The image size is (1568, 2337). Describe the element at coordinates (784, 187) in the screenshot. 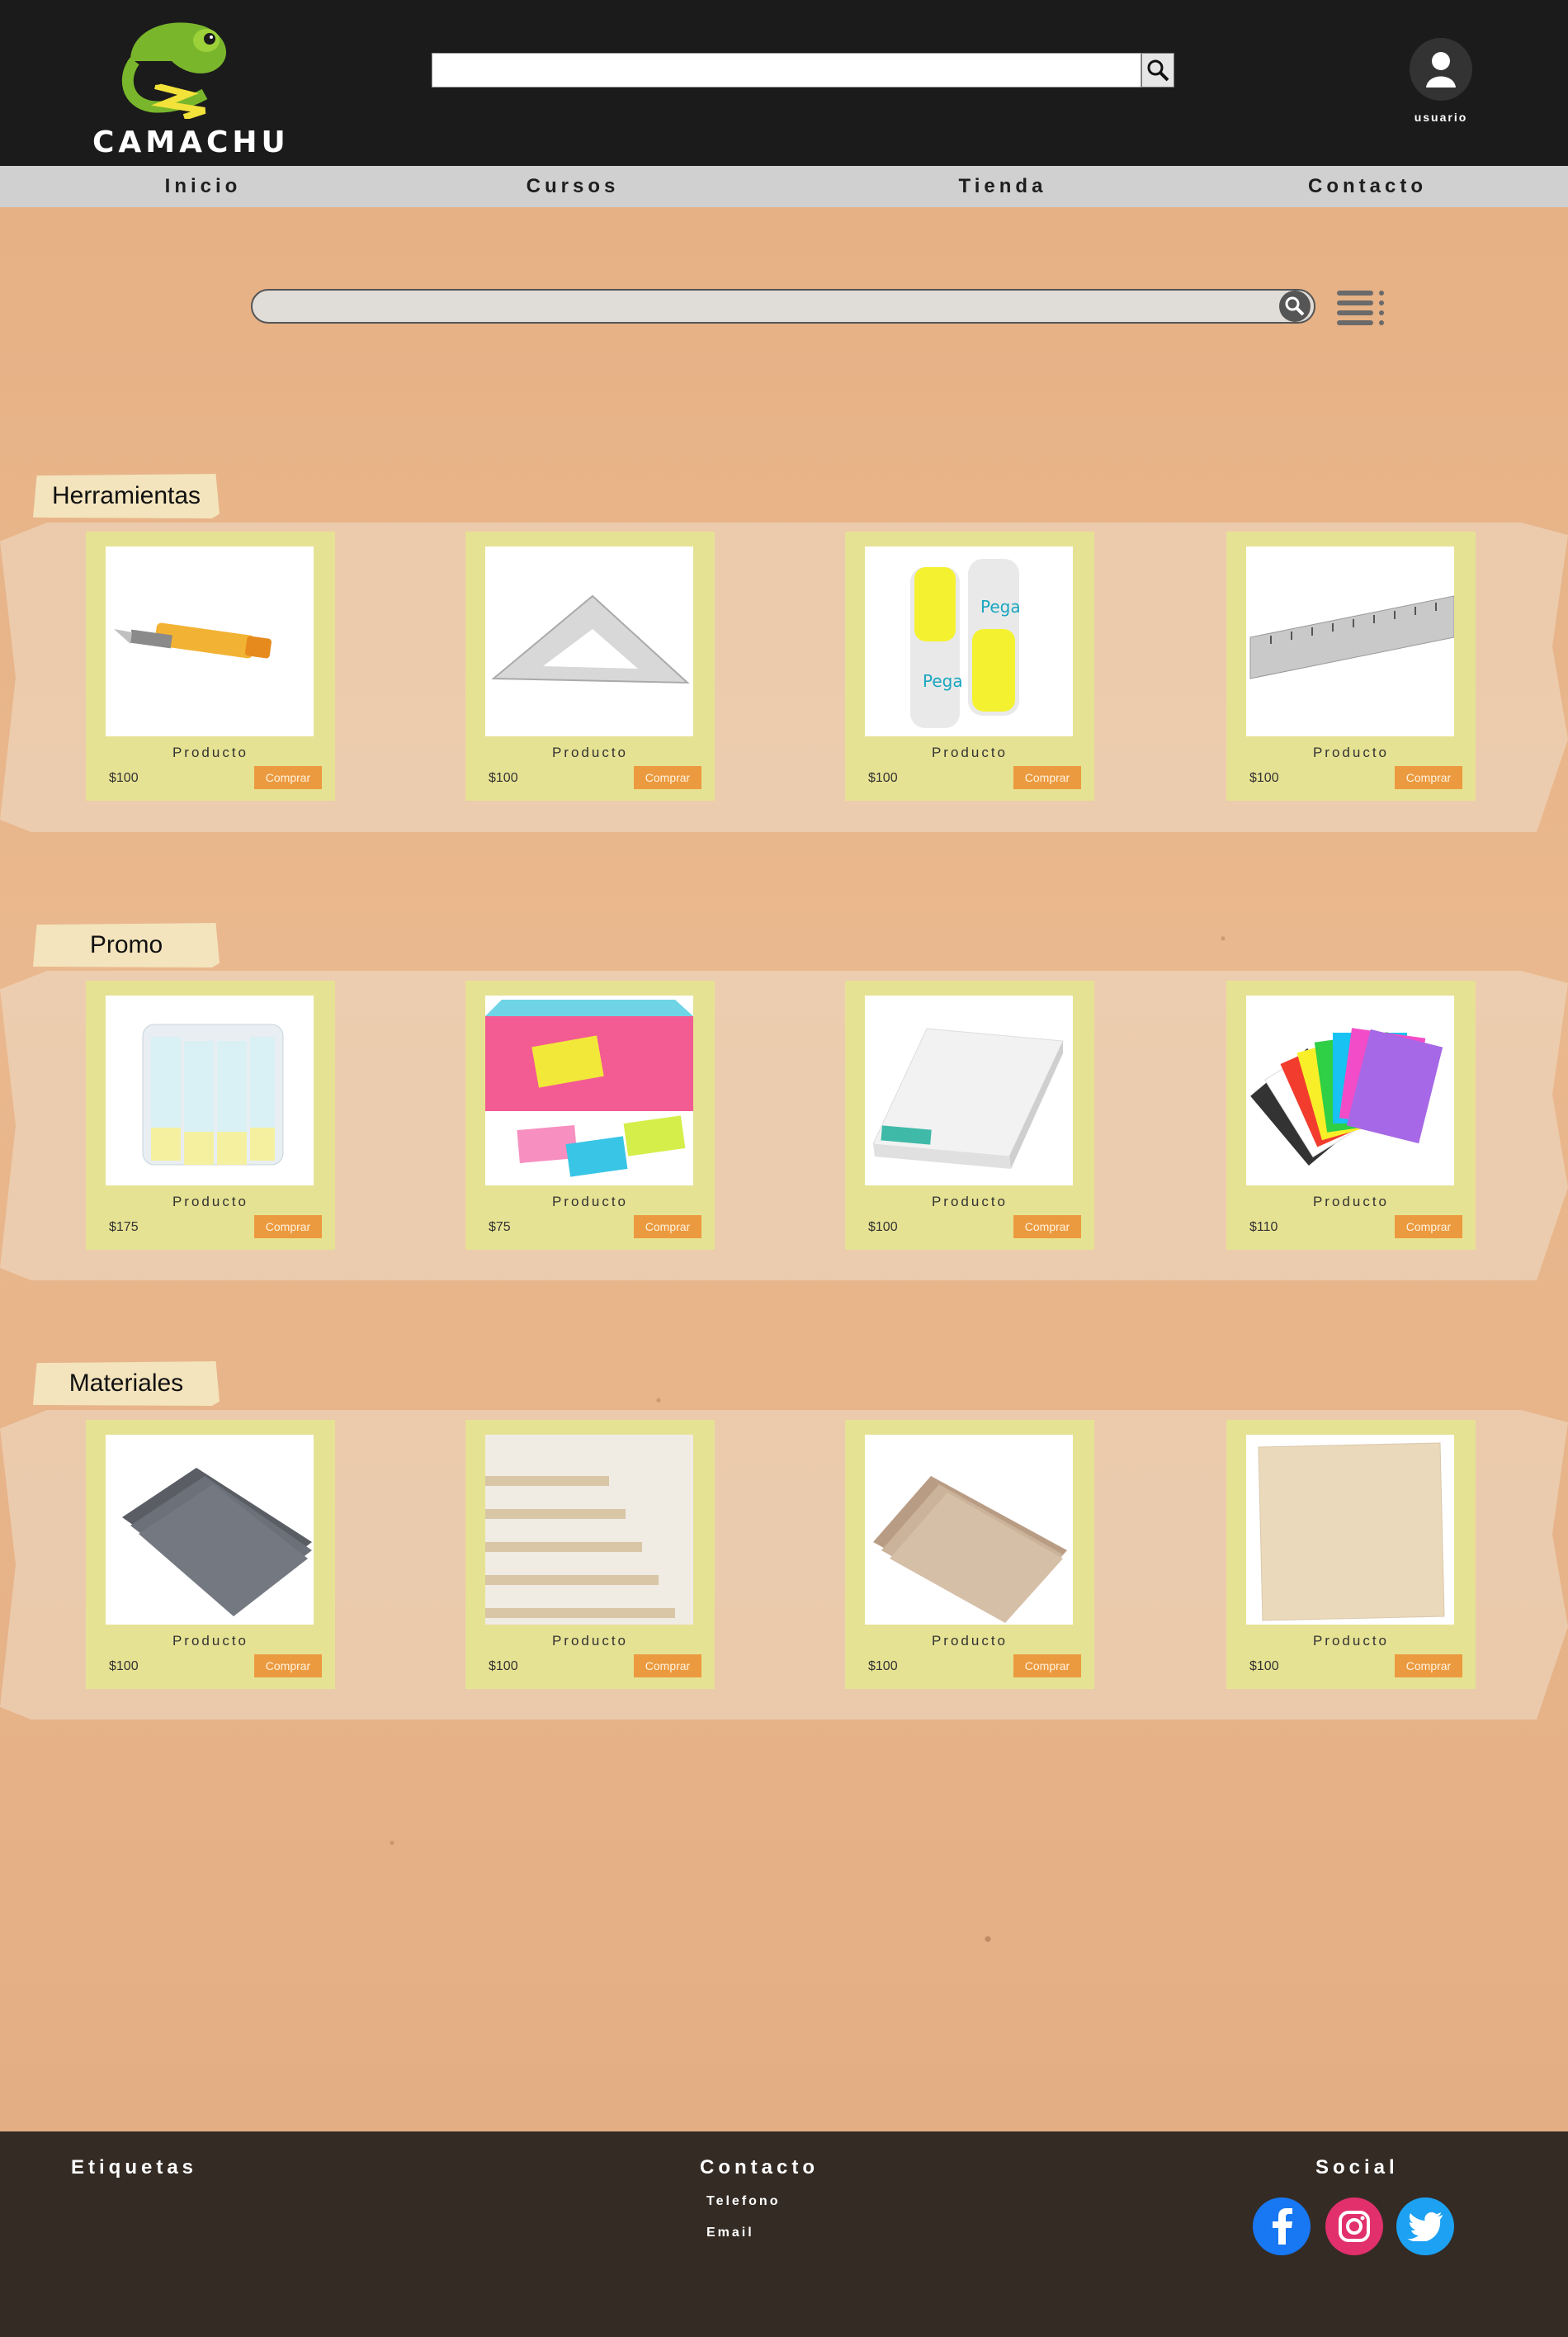

I see `main-nav: Inicio Cursos Tienda Contacto` at that location.